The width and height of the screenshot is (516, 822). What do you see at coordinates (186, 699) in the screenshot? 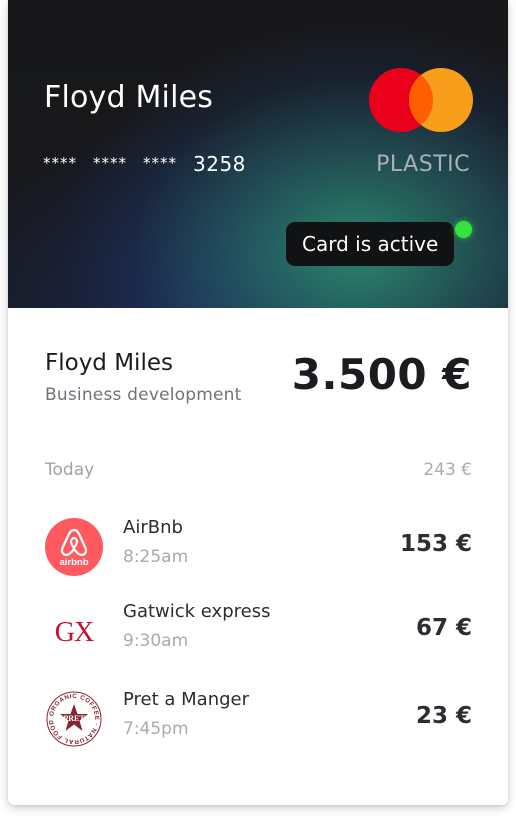
I see `transaction-merchant: Pret a Manger` at bounding box center [186, 699].